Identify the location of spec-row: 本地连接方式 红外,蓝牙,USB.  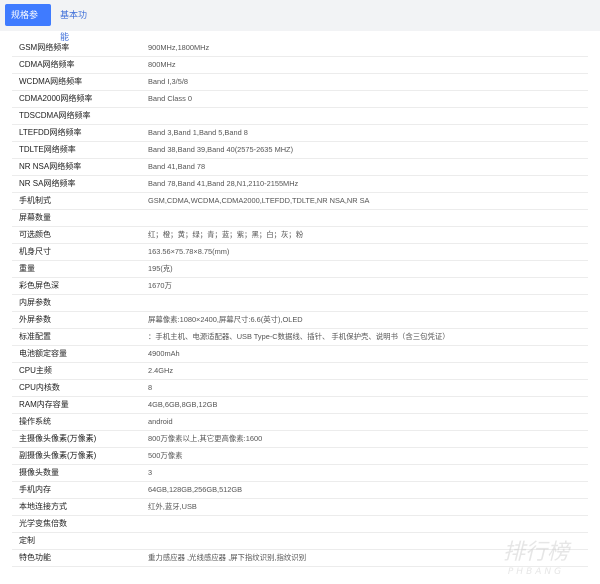
(300, 507).